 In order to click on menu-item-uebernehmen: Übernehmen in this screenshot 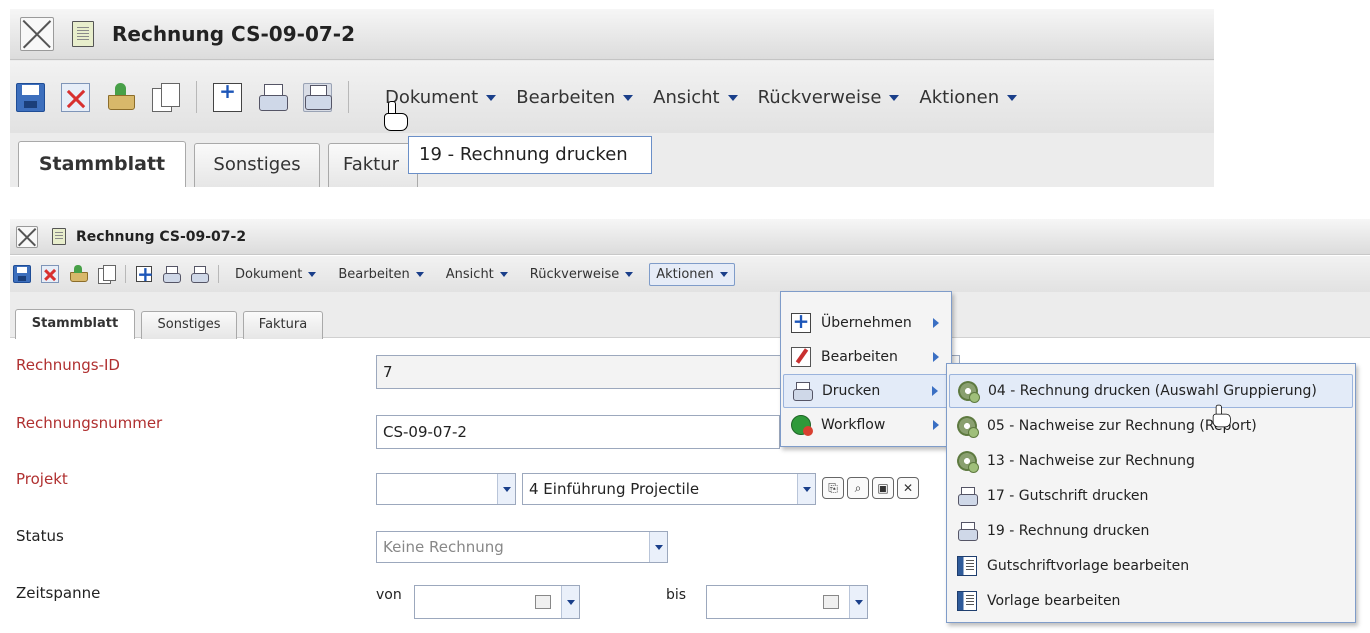, I will do `click(866, 323)`.